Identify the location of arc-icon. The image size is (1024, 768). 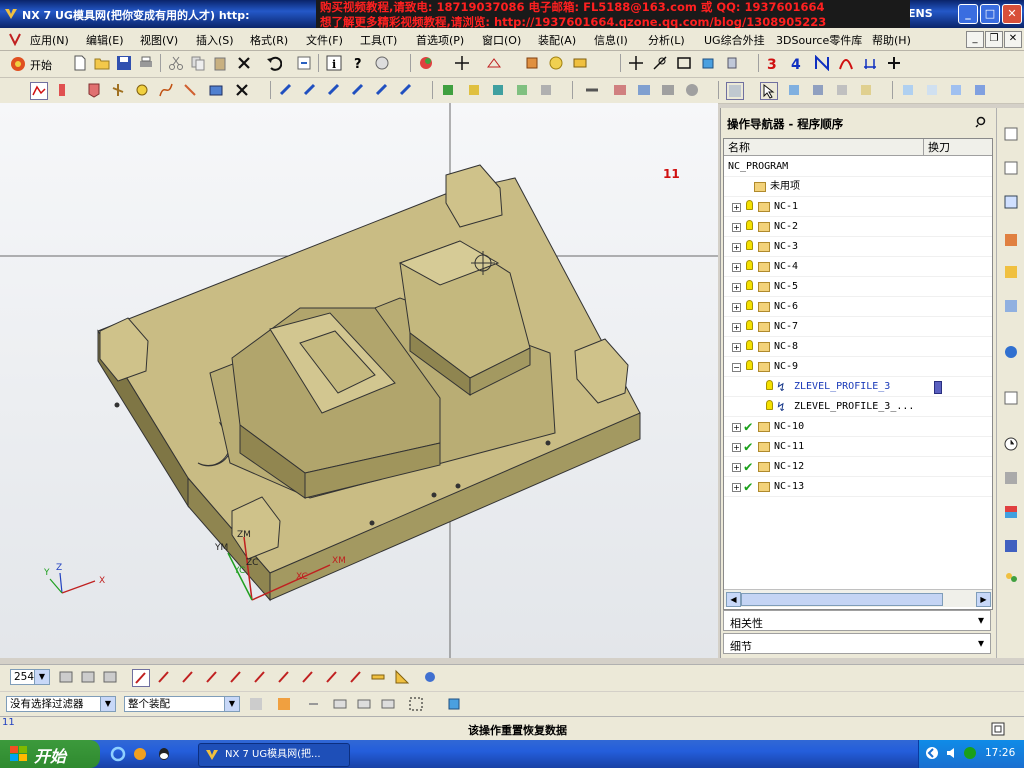
(660, 63).